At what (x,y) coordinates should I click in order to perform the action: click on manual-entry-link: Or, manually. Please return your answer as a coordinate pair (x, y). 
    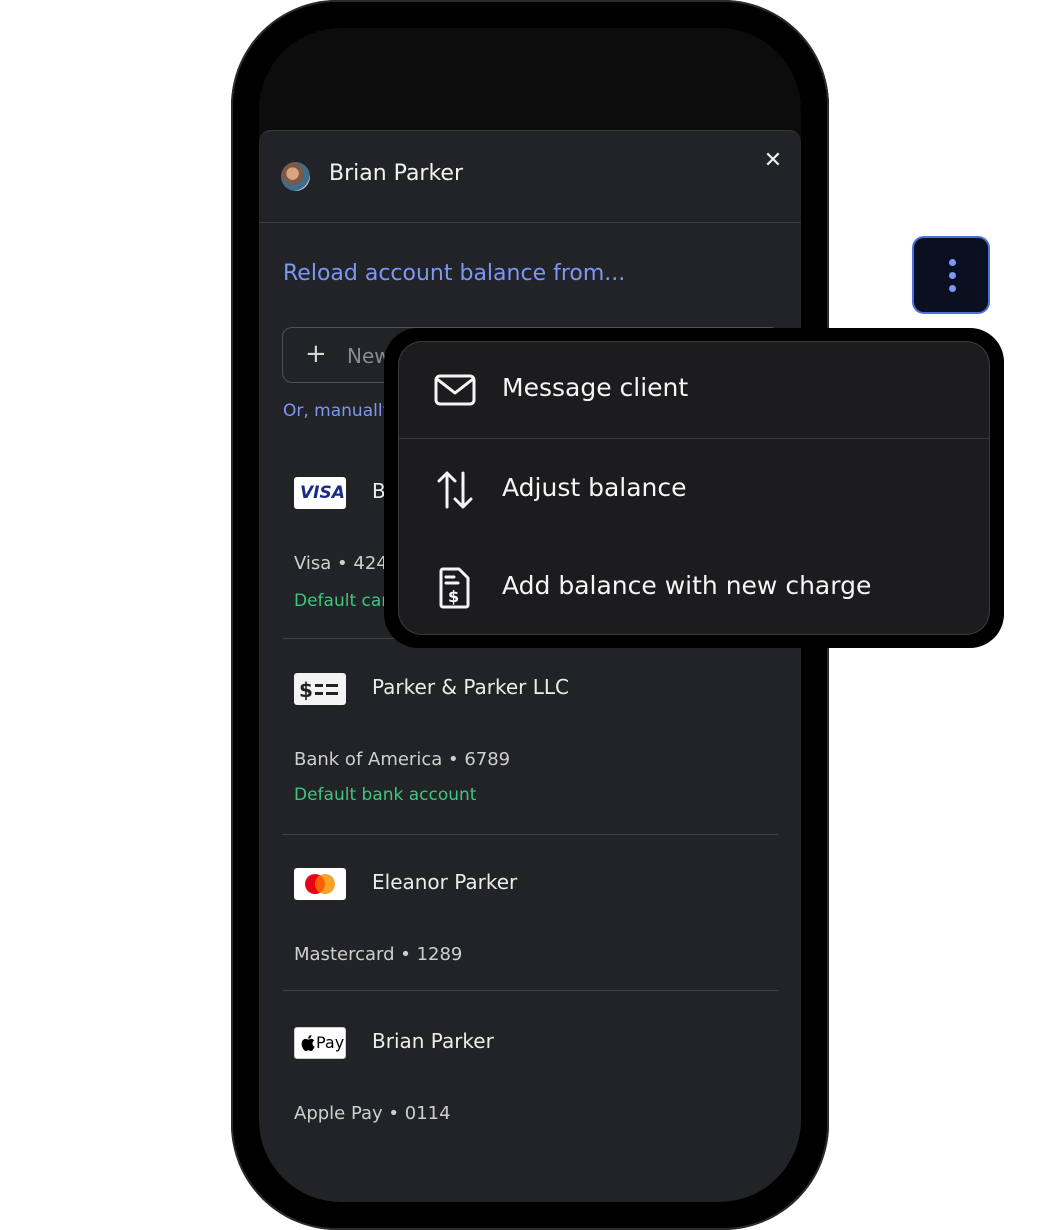
    Looking at the image, I should click on (338, 411).